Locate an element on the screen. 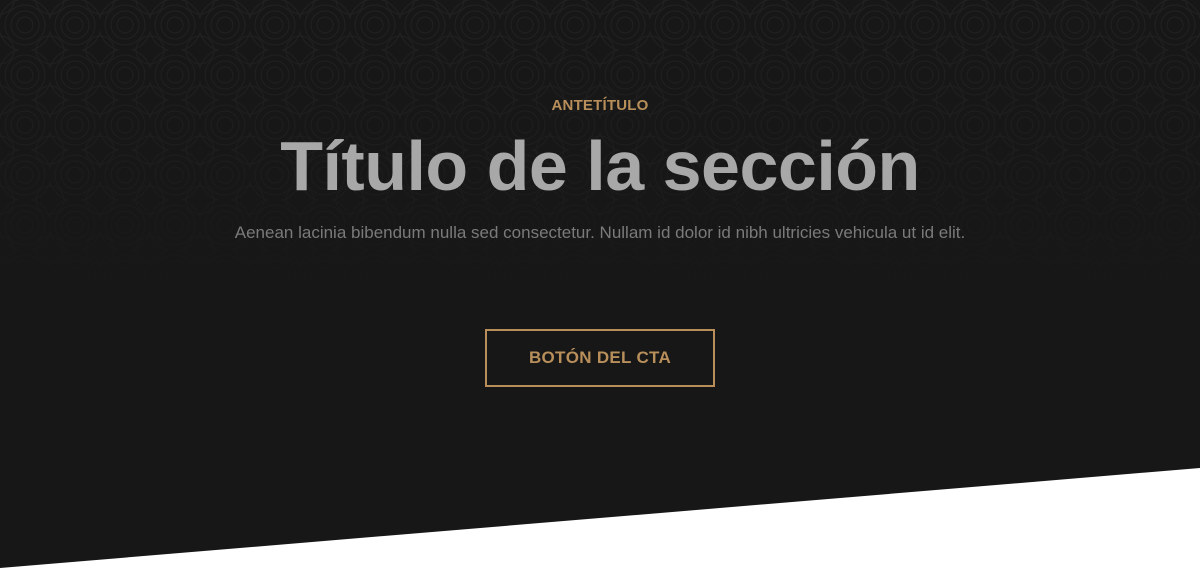 Image resolution: width=1200 pixels, height=568 pixels. section-title: Título de la sección is located at coordinates (600, 166).